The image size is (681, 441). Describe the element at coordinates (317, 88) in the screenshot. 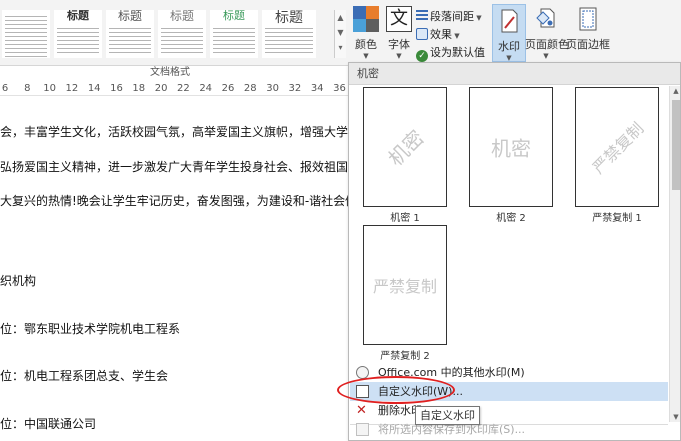

I see `ruler-number: 34` at that location.